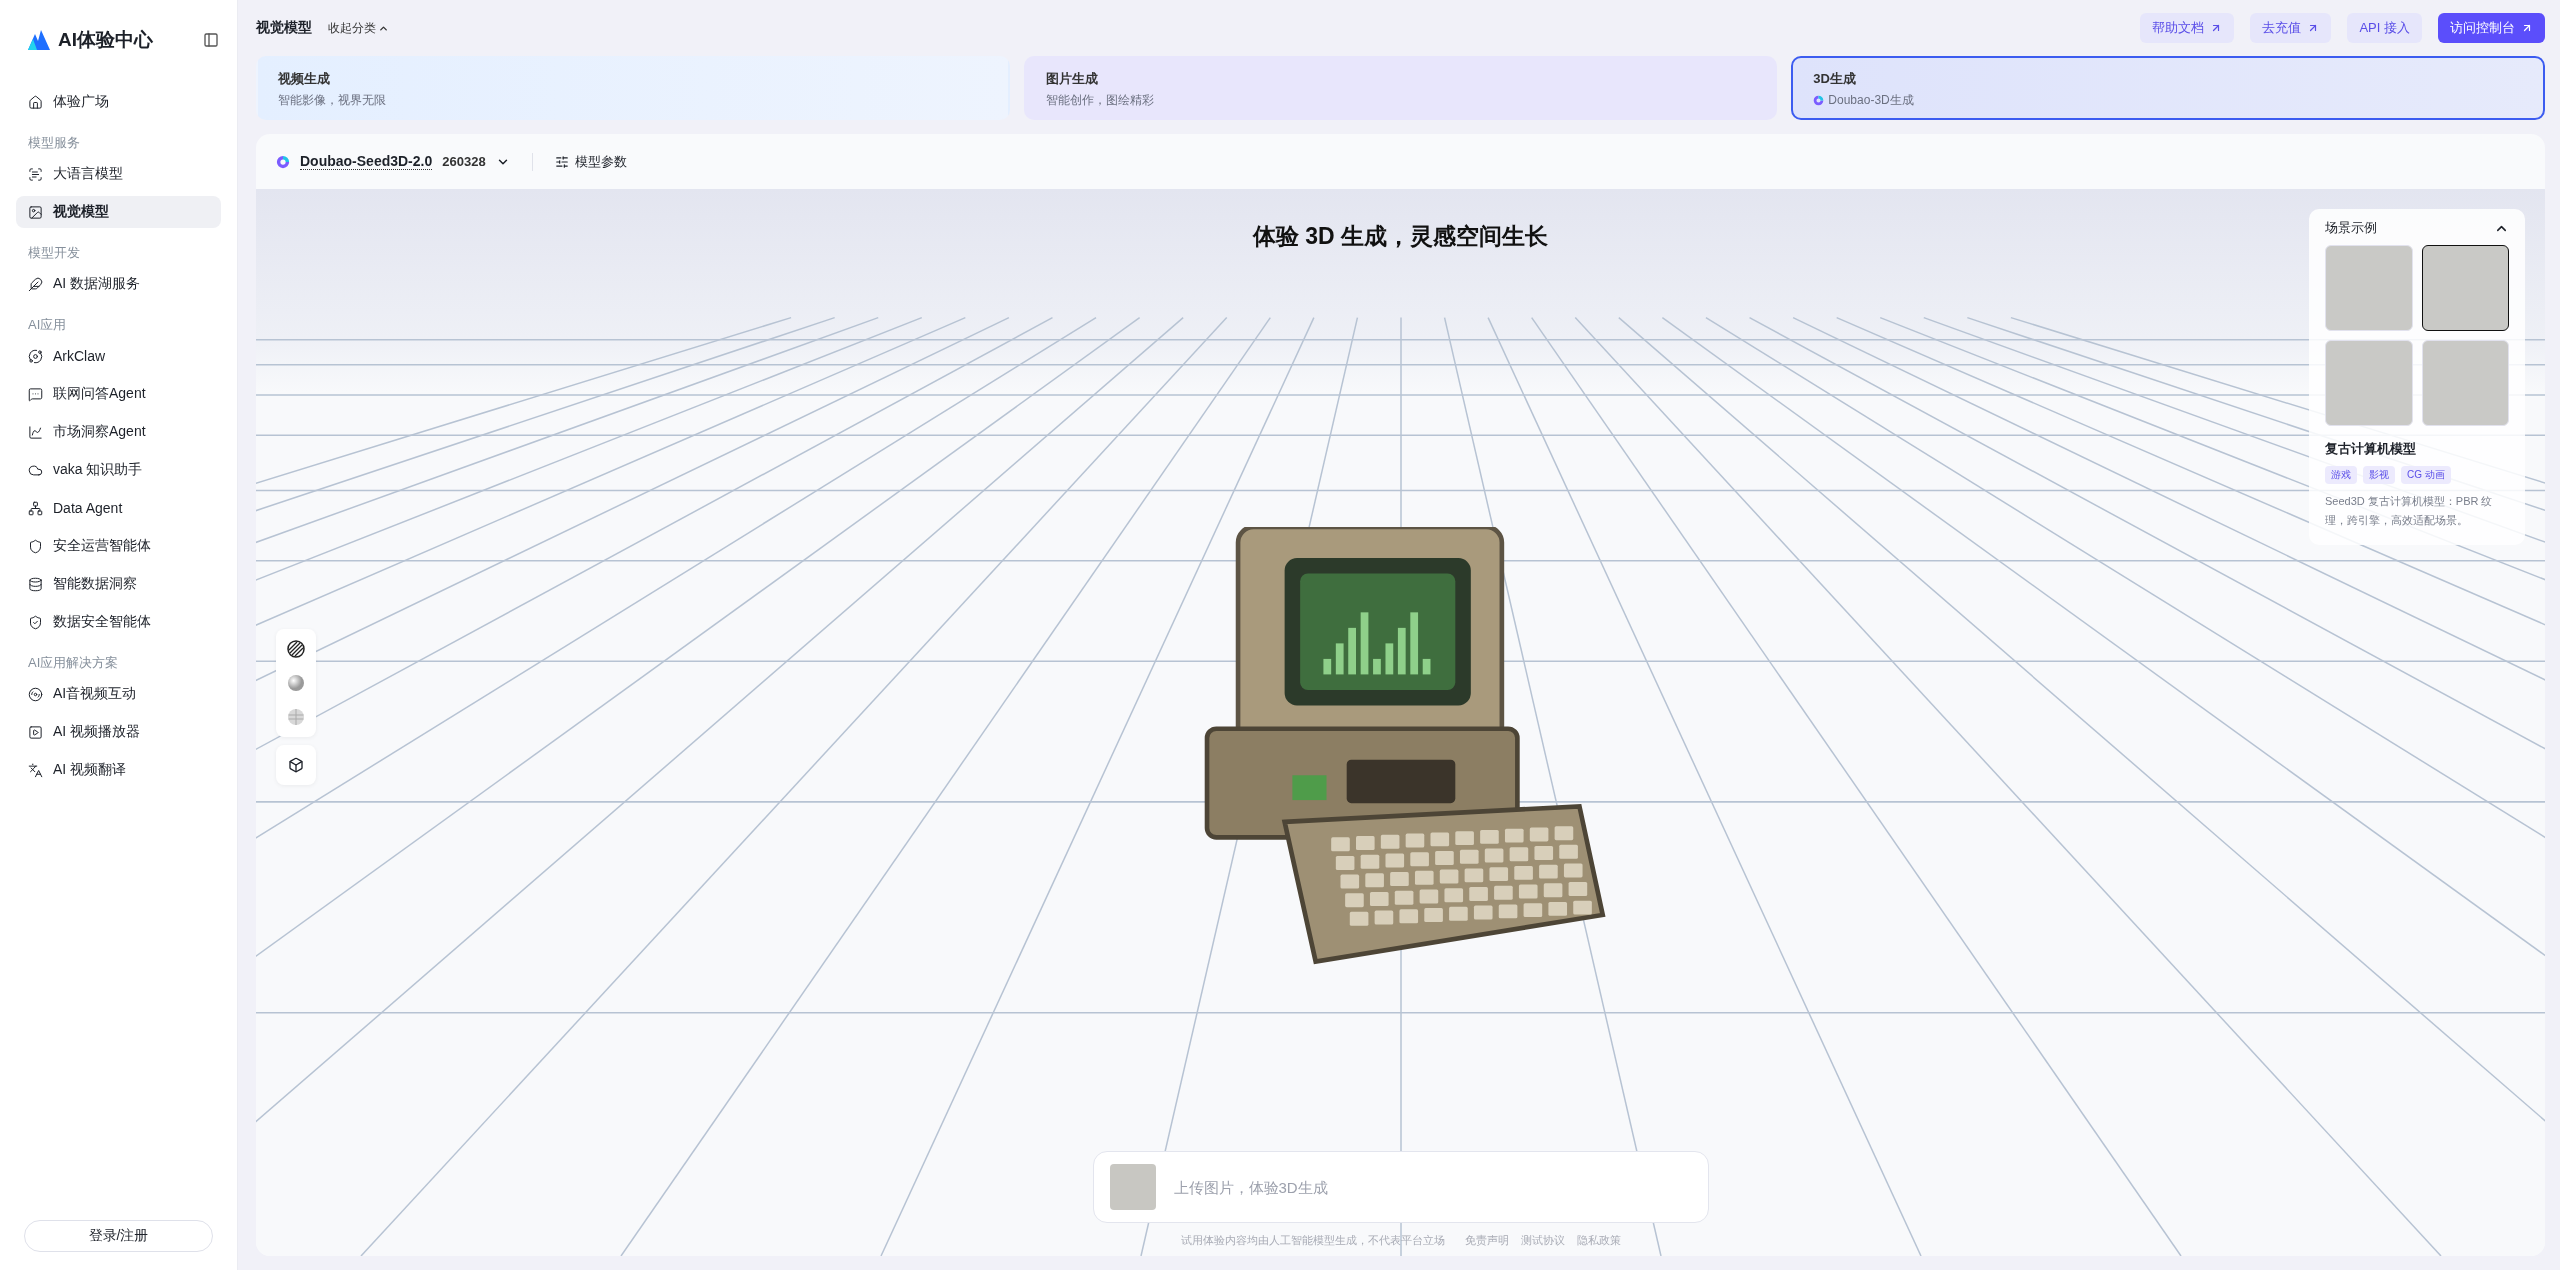 The height and width of the screenshot is (1270, 2560). What do you see at coordinates (99, 394) in the screenshot?
I see `sidebar-item-label: 联网问答Agent` at bounding box center [99, 394].